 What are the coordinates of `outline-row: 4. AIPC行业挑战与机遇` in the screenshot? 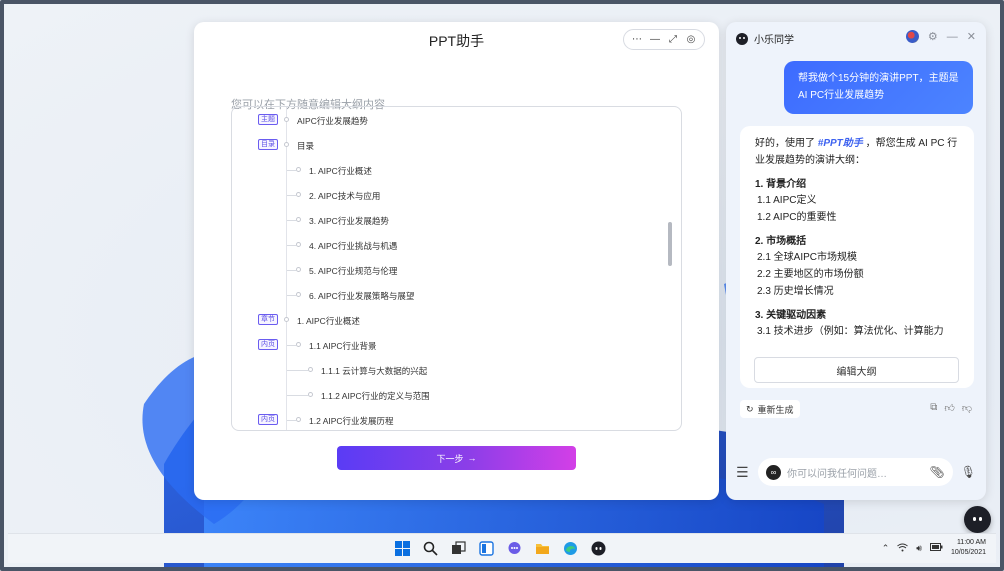 It's located at (456, 245).